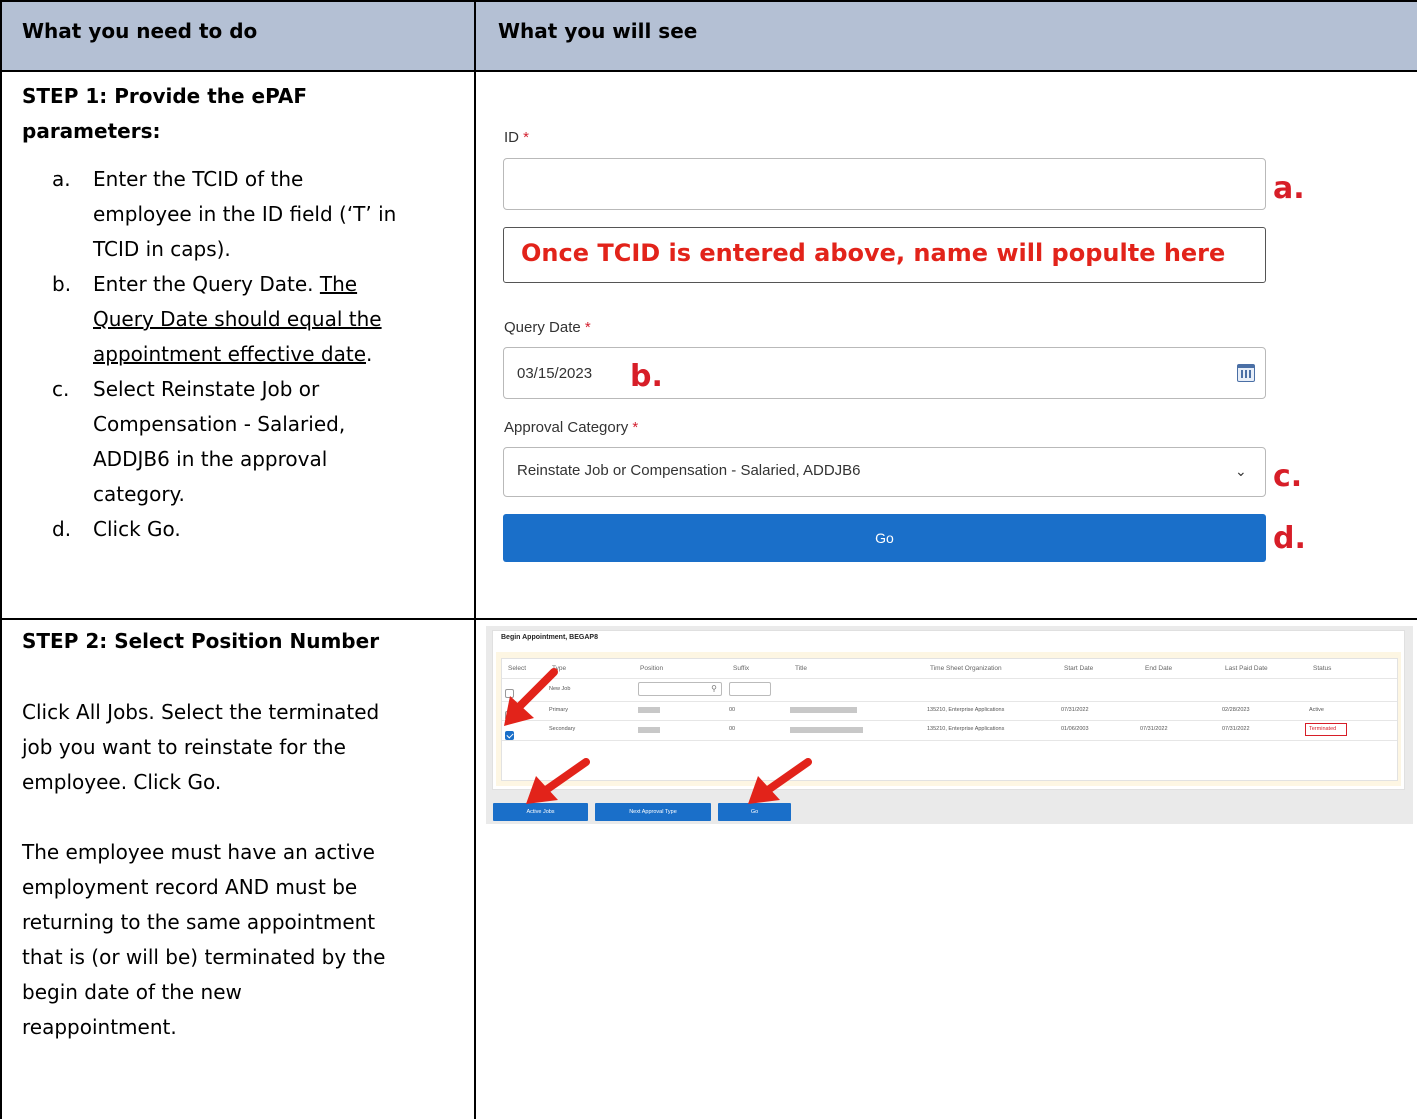 Image resolution: width=1417 pixels, height=1119 pixels. Describe the element at coordinates (946, 36) in the screenshot. I see `header-cell-right: What you will see` at that location.